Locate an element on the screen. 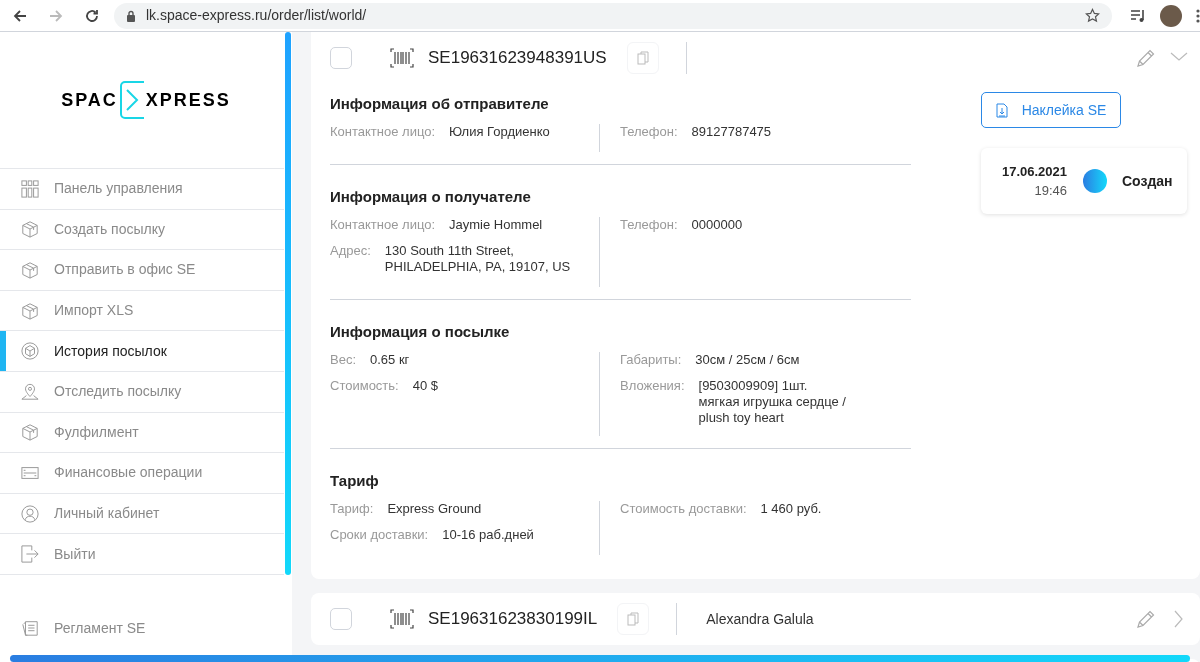  section-title: Информация об отправителе is located at coordinates (440, 103).